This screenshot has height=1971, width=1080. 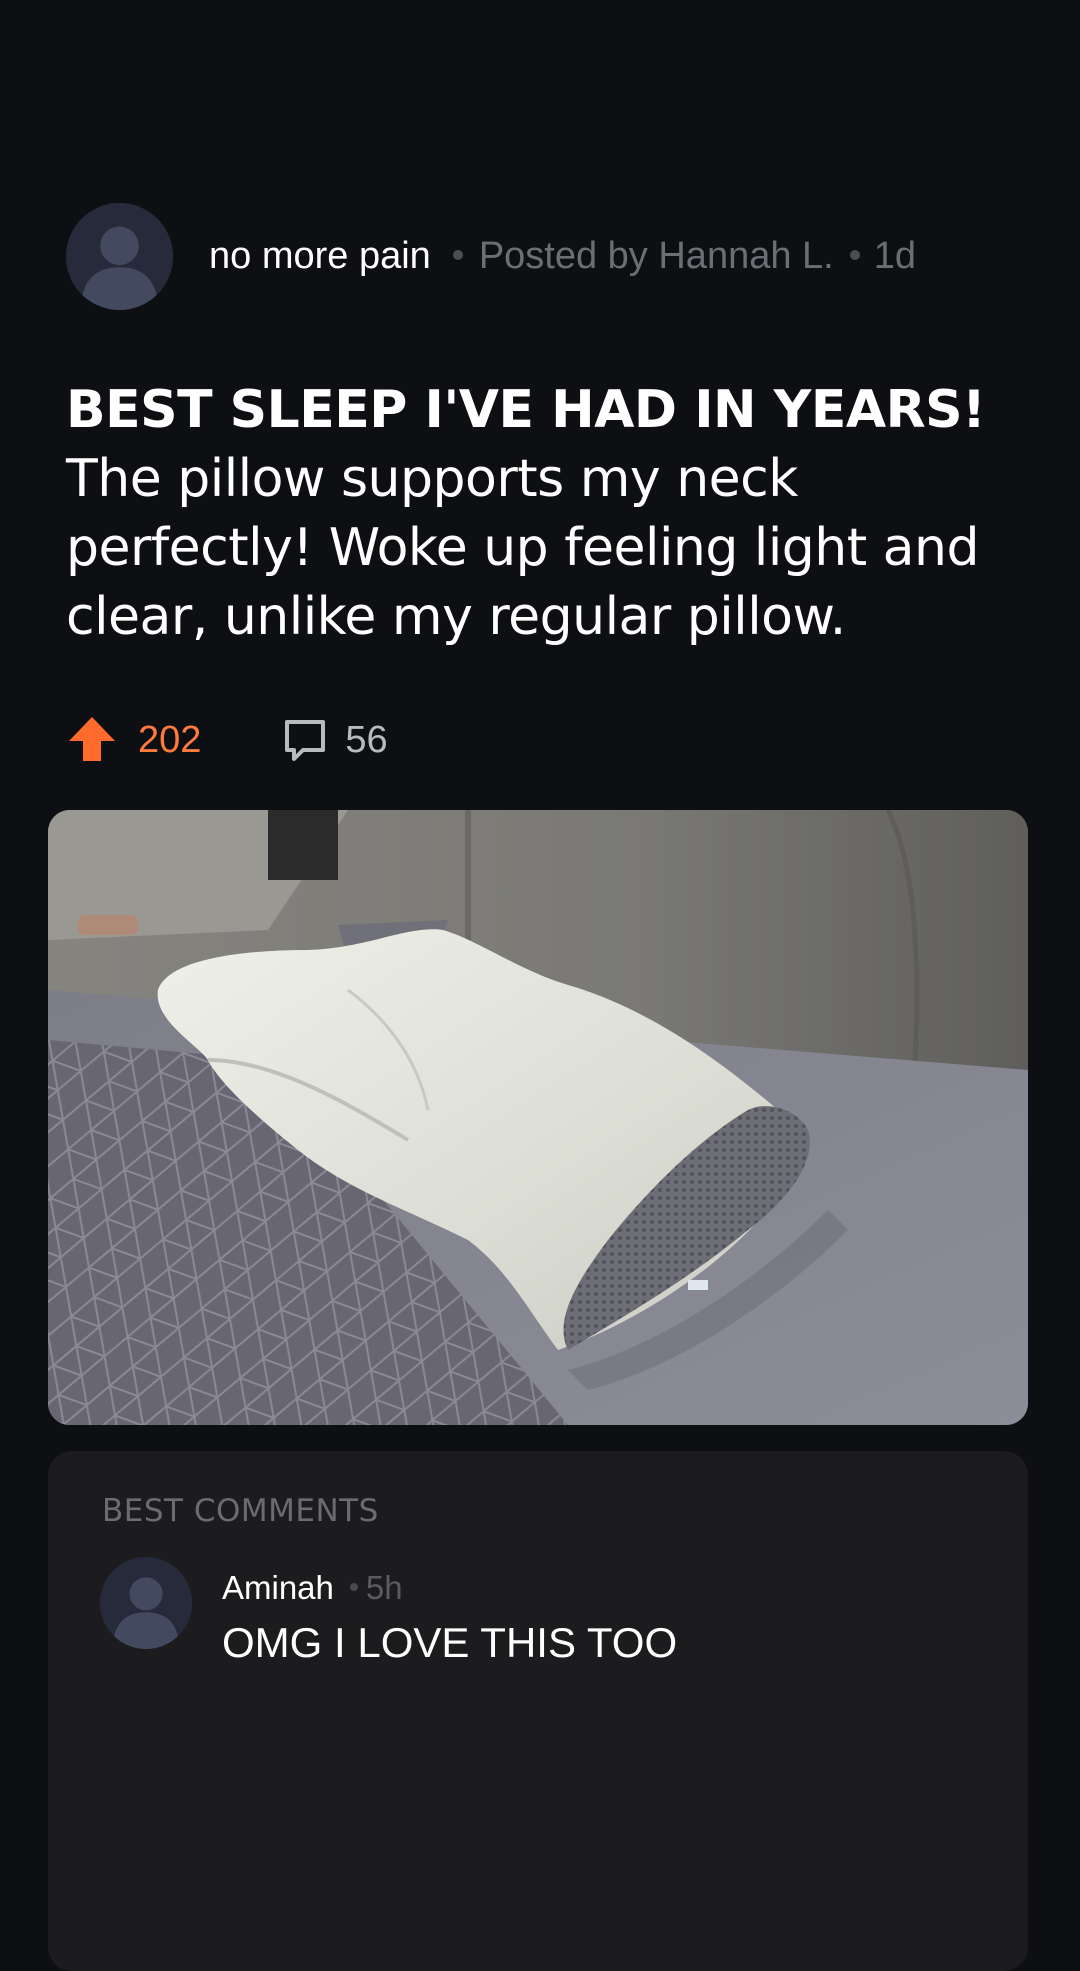 I want to click on upvote-button: 202, so click(x=133, y=740).